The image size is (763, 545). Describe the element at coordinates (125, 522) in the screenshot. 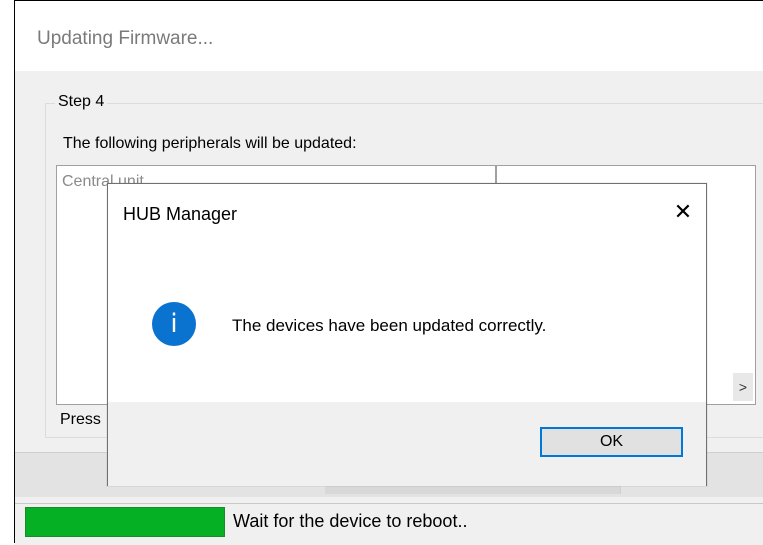

I see `progress-bar` at that location.